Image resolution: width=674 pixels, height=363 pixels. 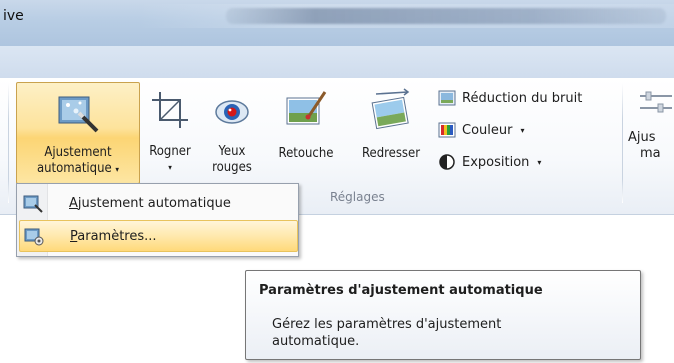 What do you see at coordinates (447, 162) in the screenshot?
I see `exposure-icon` at bounding box center [447, 162].